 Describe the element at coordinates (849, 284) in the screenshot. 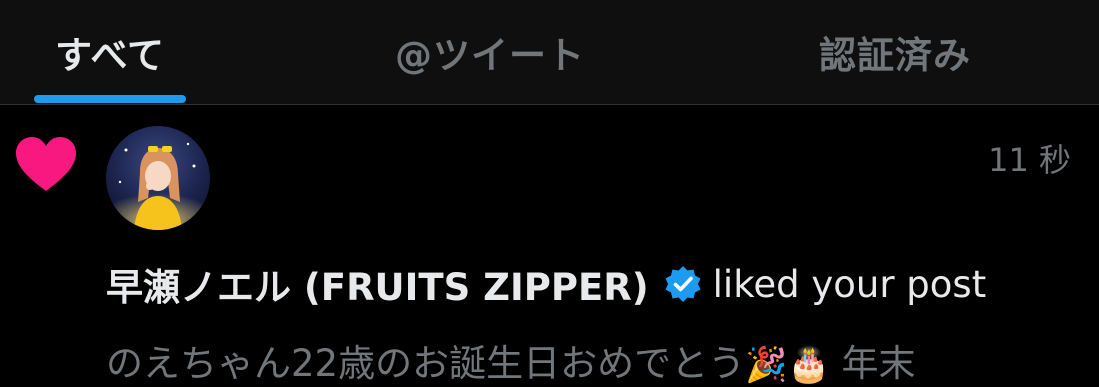

I see `notification-action-text: liked your post` at that location.